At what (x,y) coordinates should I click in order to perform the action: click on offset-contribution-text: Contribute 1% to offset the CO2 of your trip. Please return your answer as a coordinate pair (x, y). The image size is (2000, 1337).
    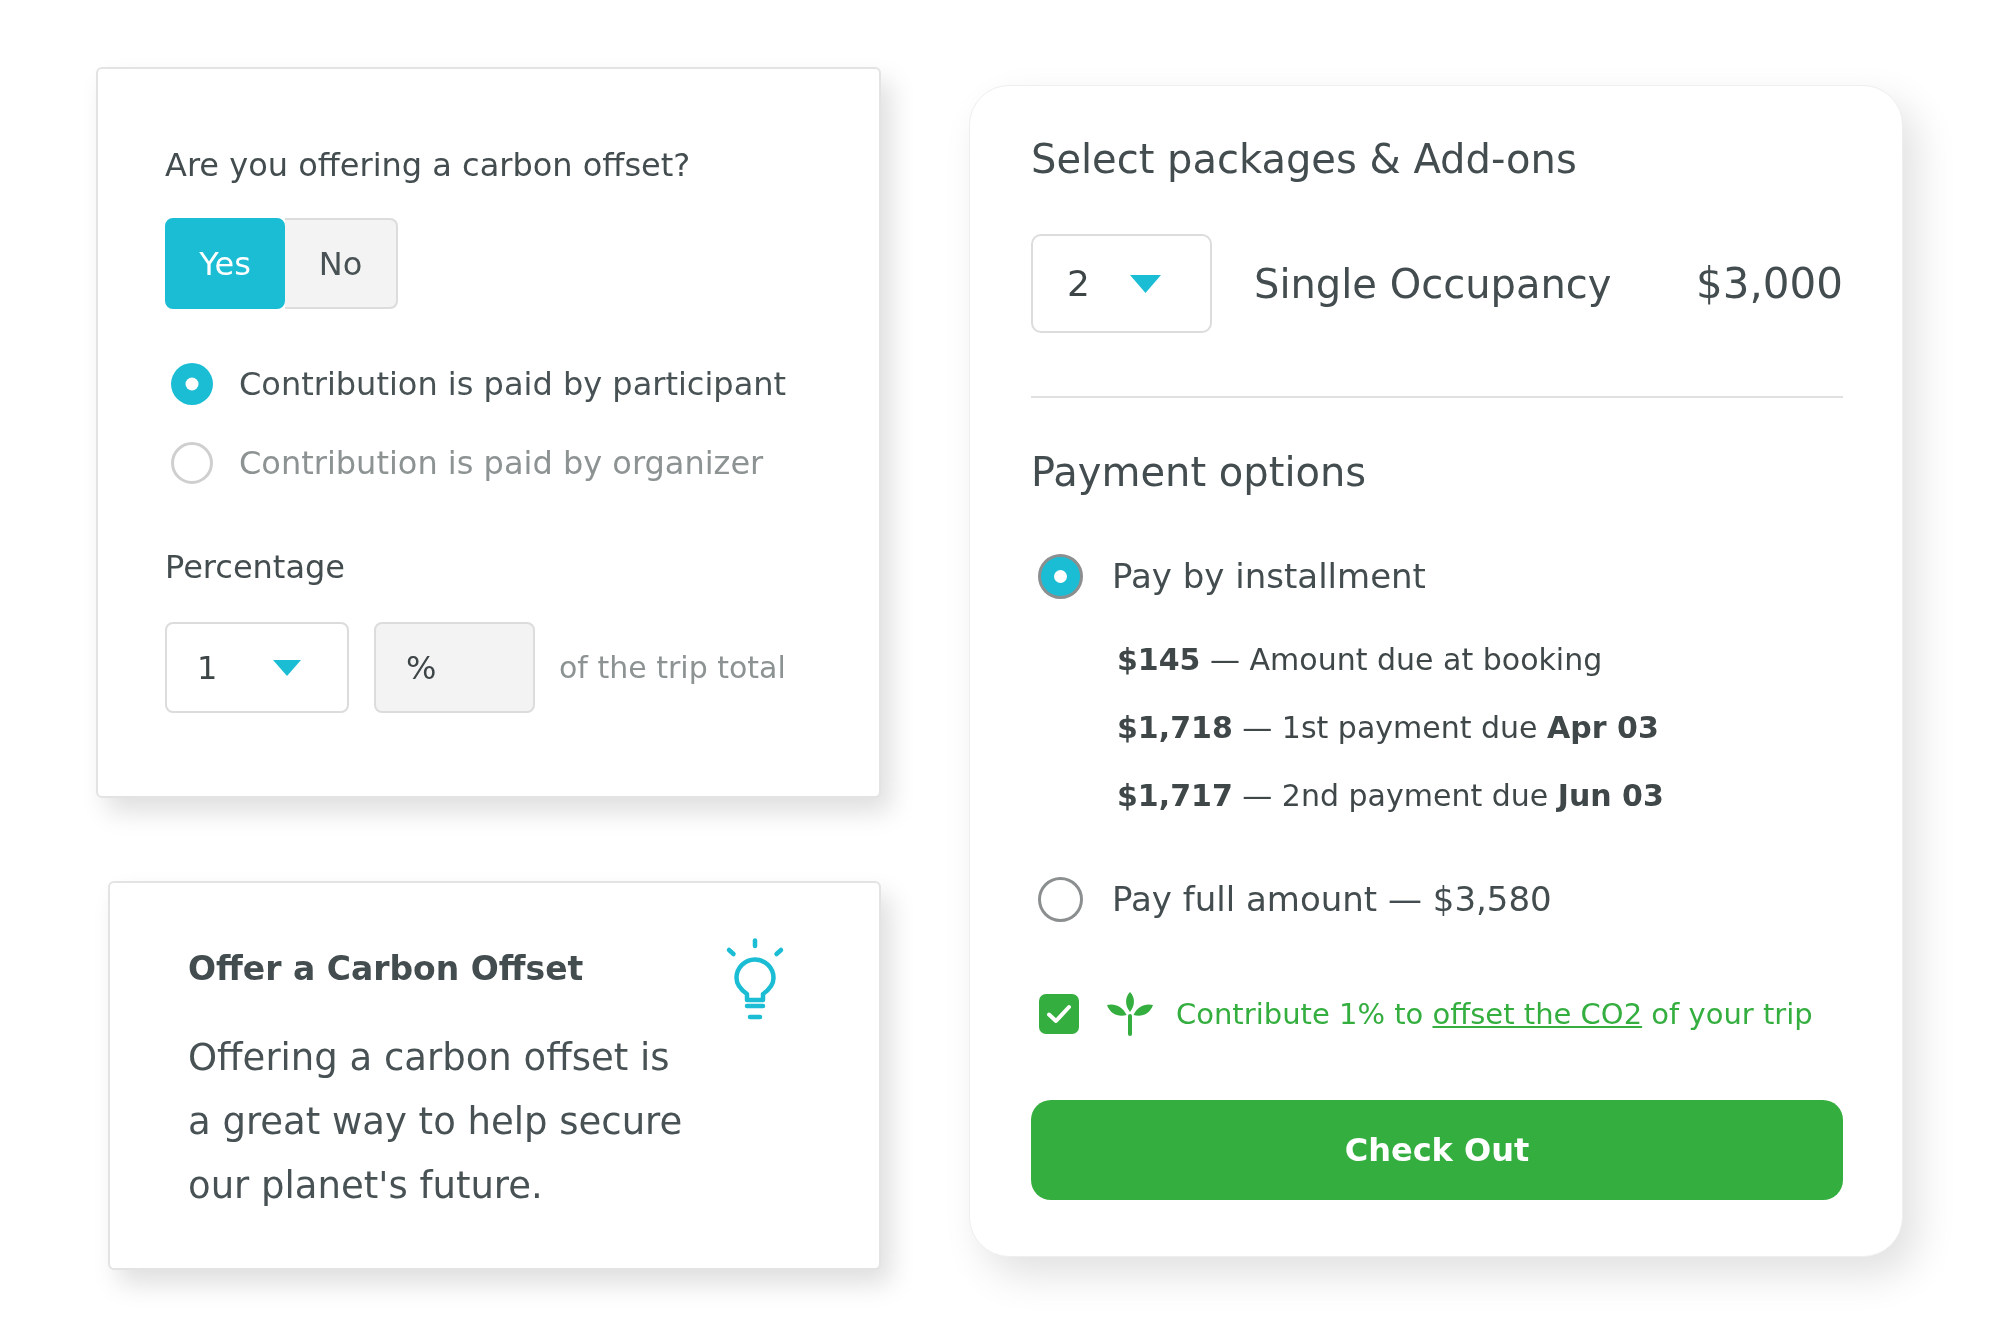
    Looking at the image, I should click on (1494, 1014).